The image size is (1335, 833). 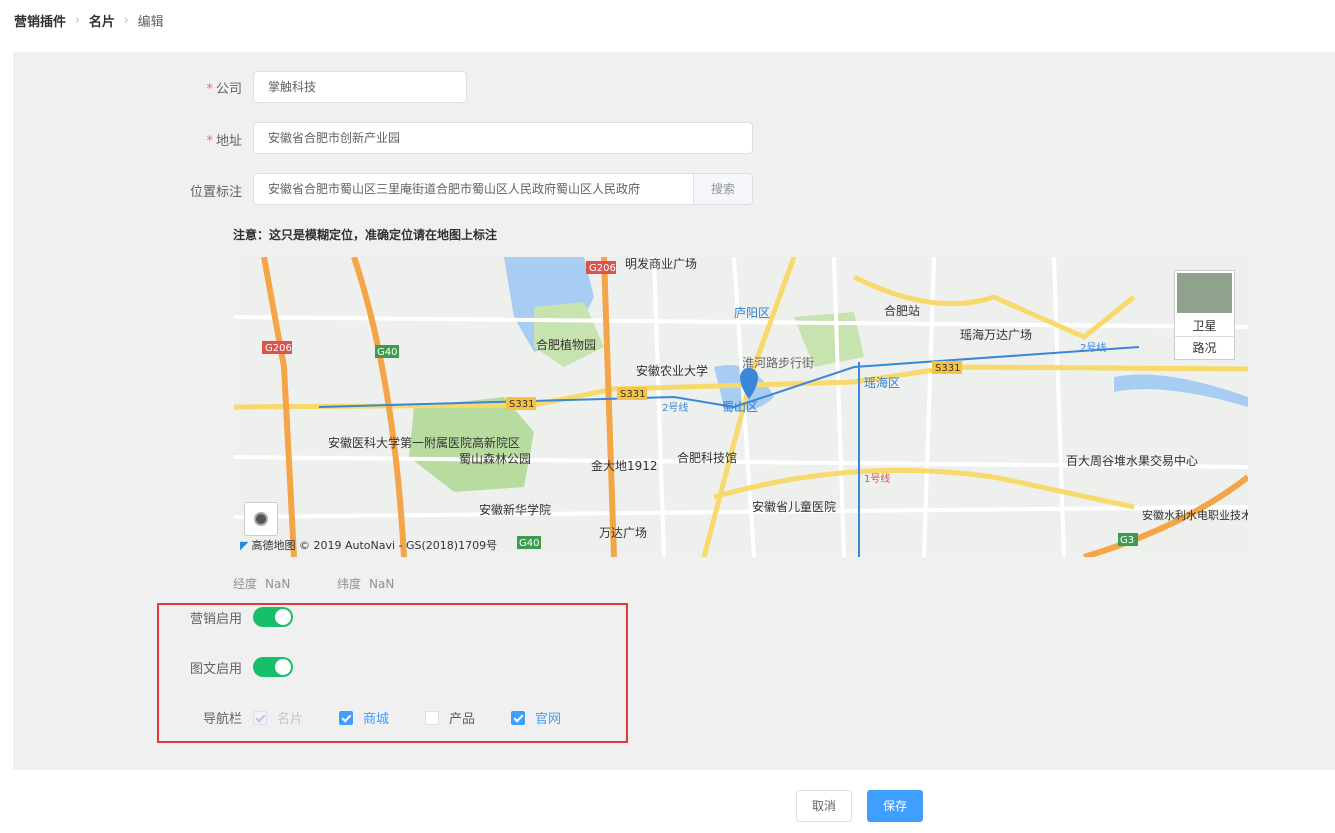 What do you see at coordinates (150, 22) in the screenshot?
I see `breadcrumb-item-edit: 编辑` at bounding box center [150, 22].